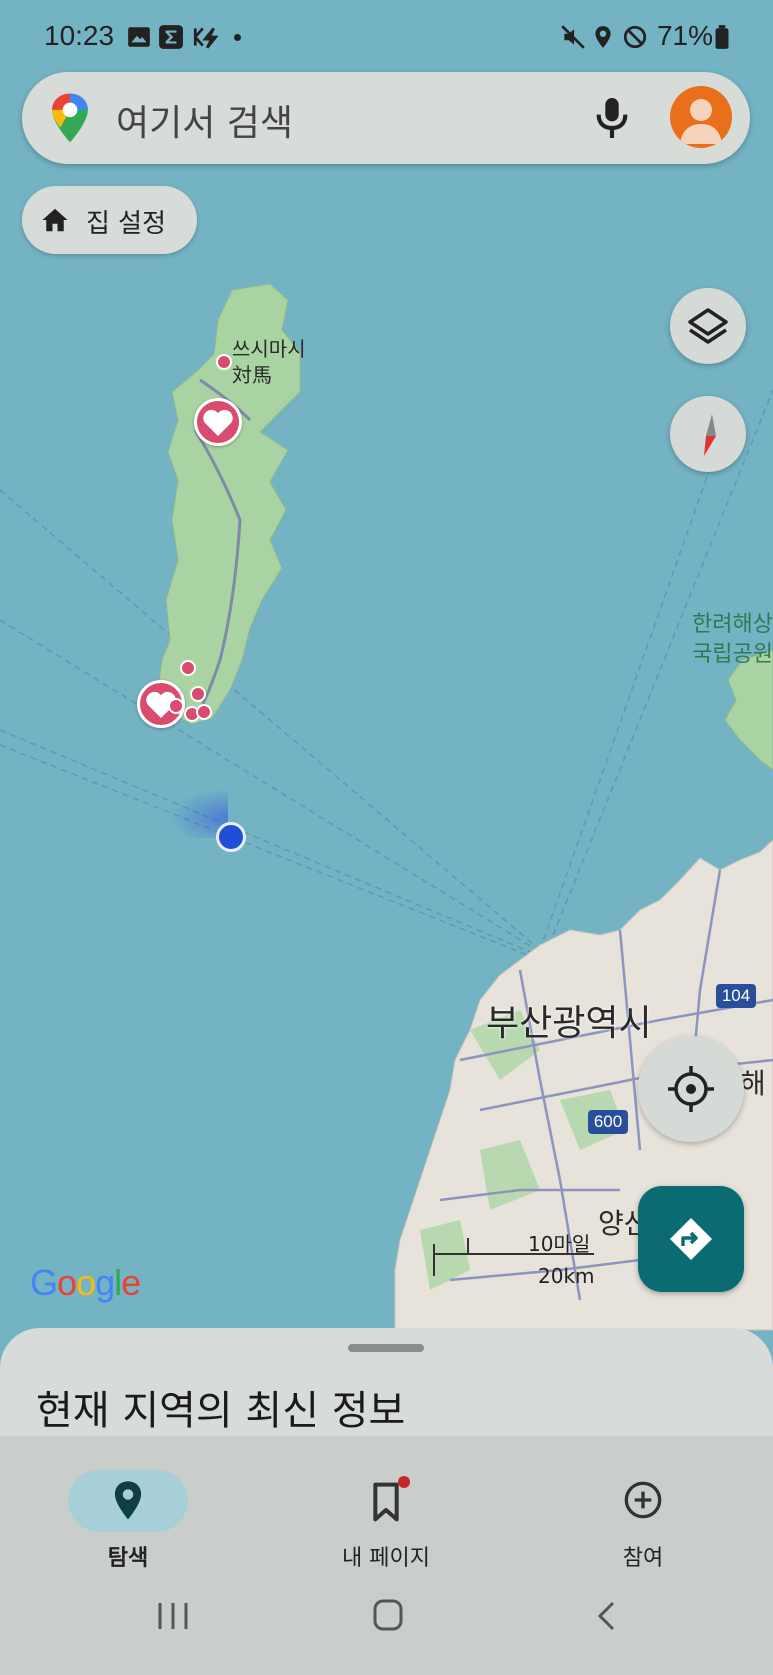  I want to click on crosshair-icon, so click(691, 1089).